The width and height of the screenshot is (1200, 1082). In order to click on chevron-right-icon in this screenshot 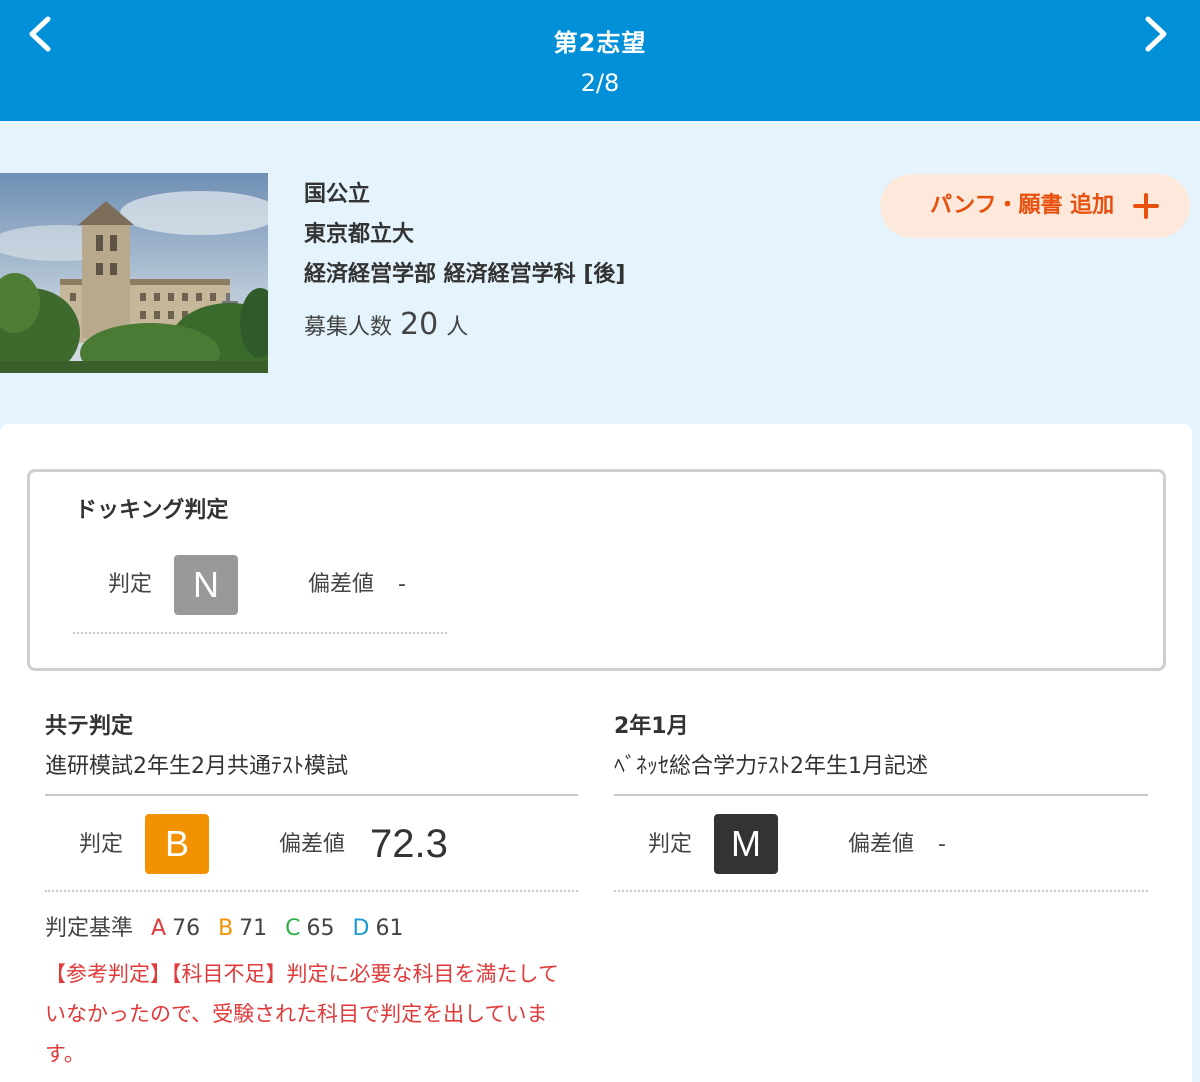, I will do `click(1156, 34)`.